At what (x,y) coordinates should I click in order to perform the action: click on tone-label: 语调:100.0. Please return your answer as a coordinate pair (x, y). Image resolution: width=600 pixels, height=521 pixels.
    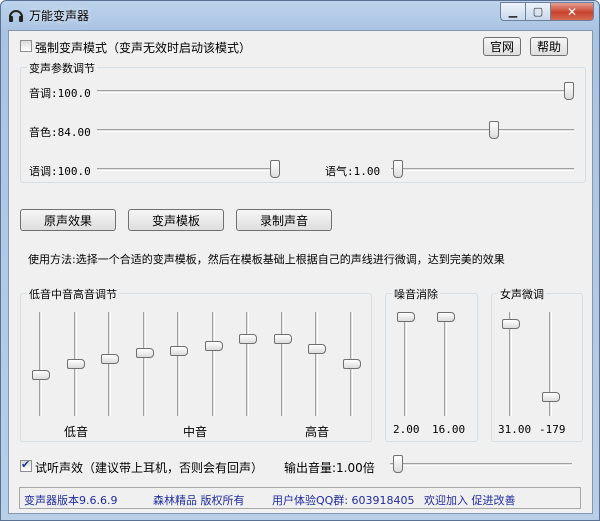
    Looking at the image, I should click on (60, 171).